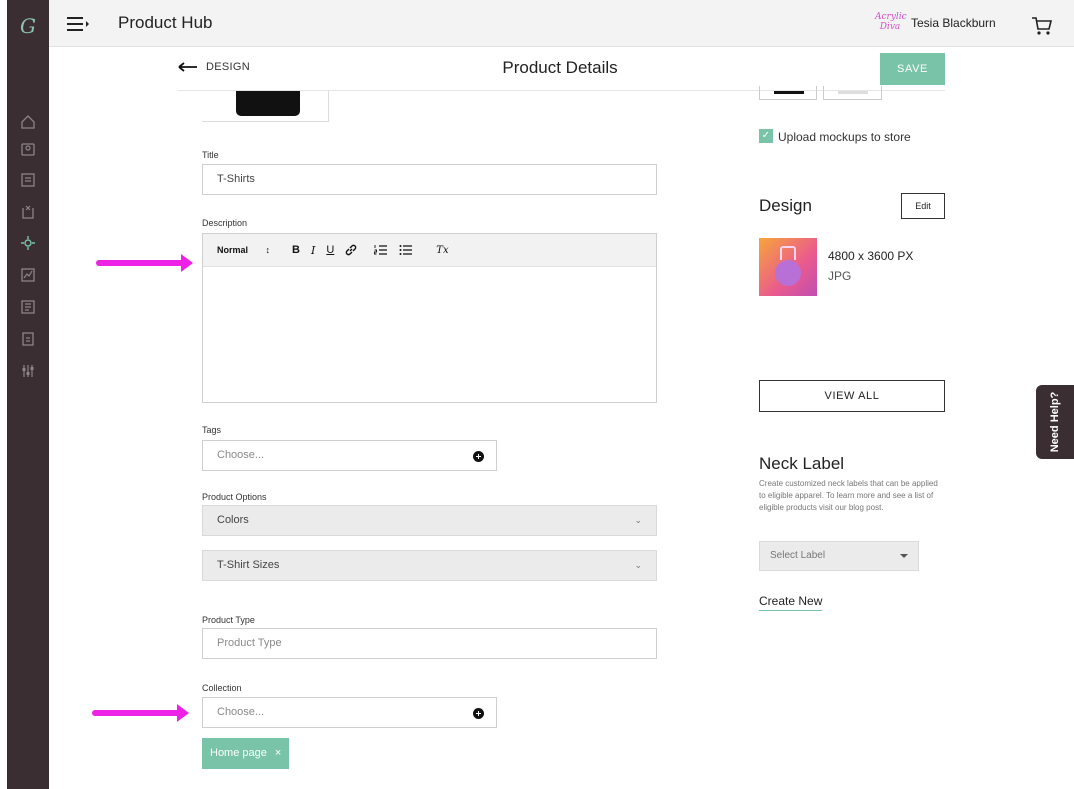 The width and height of the screenshot is (1074, 789). Describe the element at coordinates (212, 430) in the screenshot. I see `tags-label: Tags` at that location.